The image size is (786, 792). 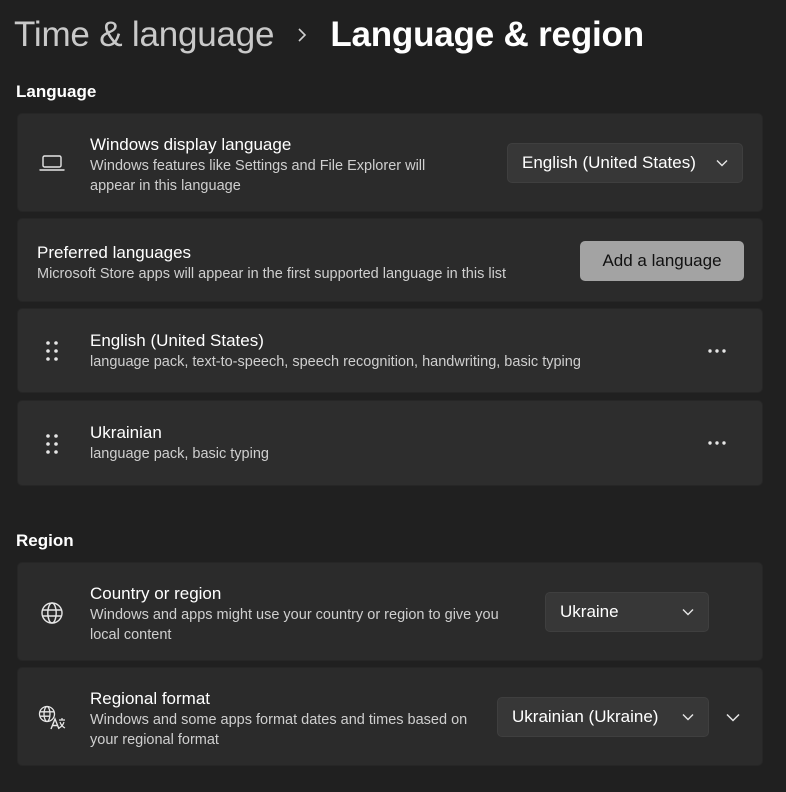 I want to click on regional-format-icon, so click(x=52, y=718).